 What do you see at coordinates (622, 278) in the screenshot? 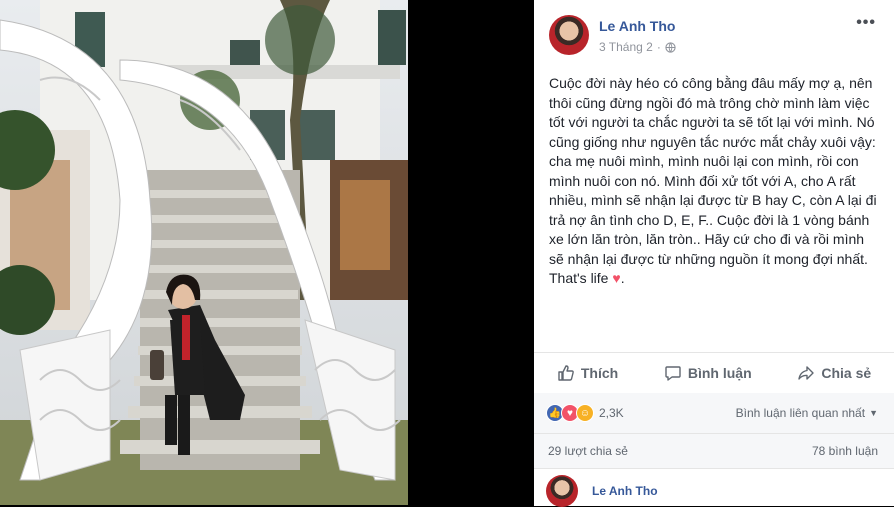
I see `period: .` at bounding box center [622, 278].